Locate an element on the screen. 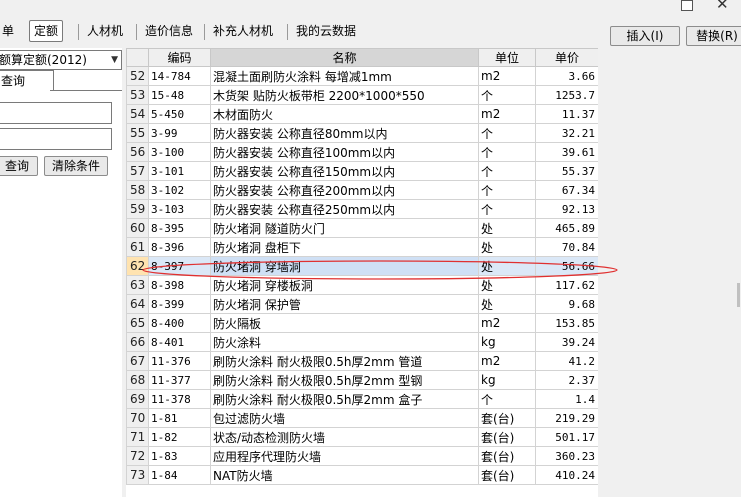 The height and width of the screenshot is (497, 741). scrollbar-thumb is located at coordinates (738, 295).